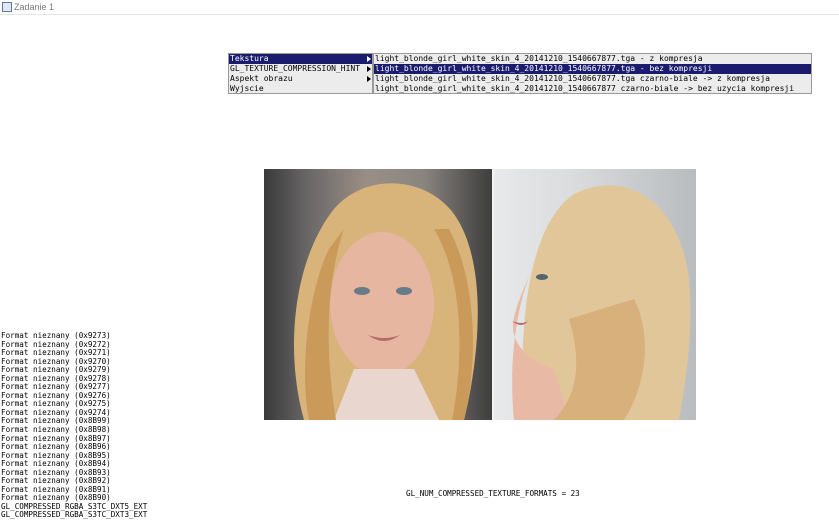  Describe the element at coordinates (419, 7) in the screenshot. I see `title-bar: Zadanie 1` at that location.